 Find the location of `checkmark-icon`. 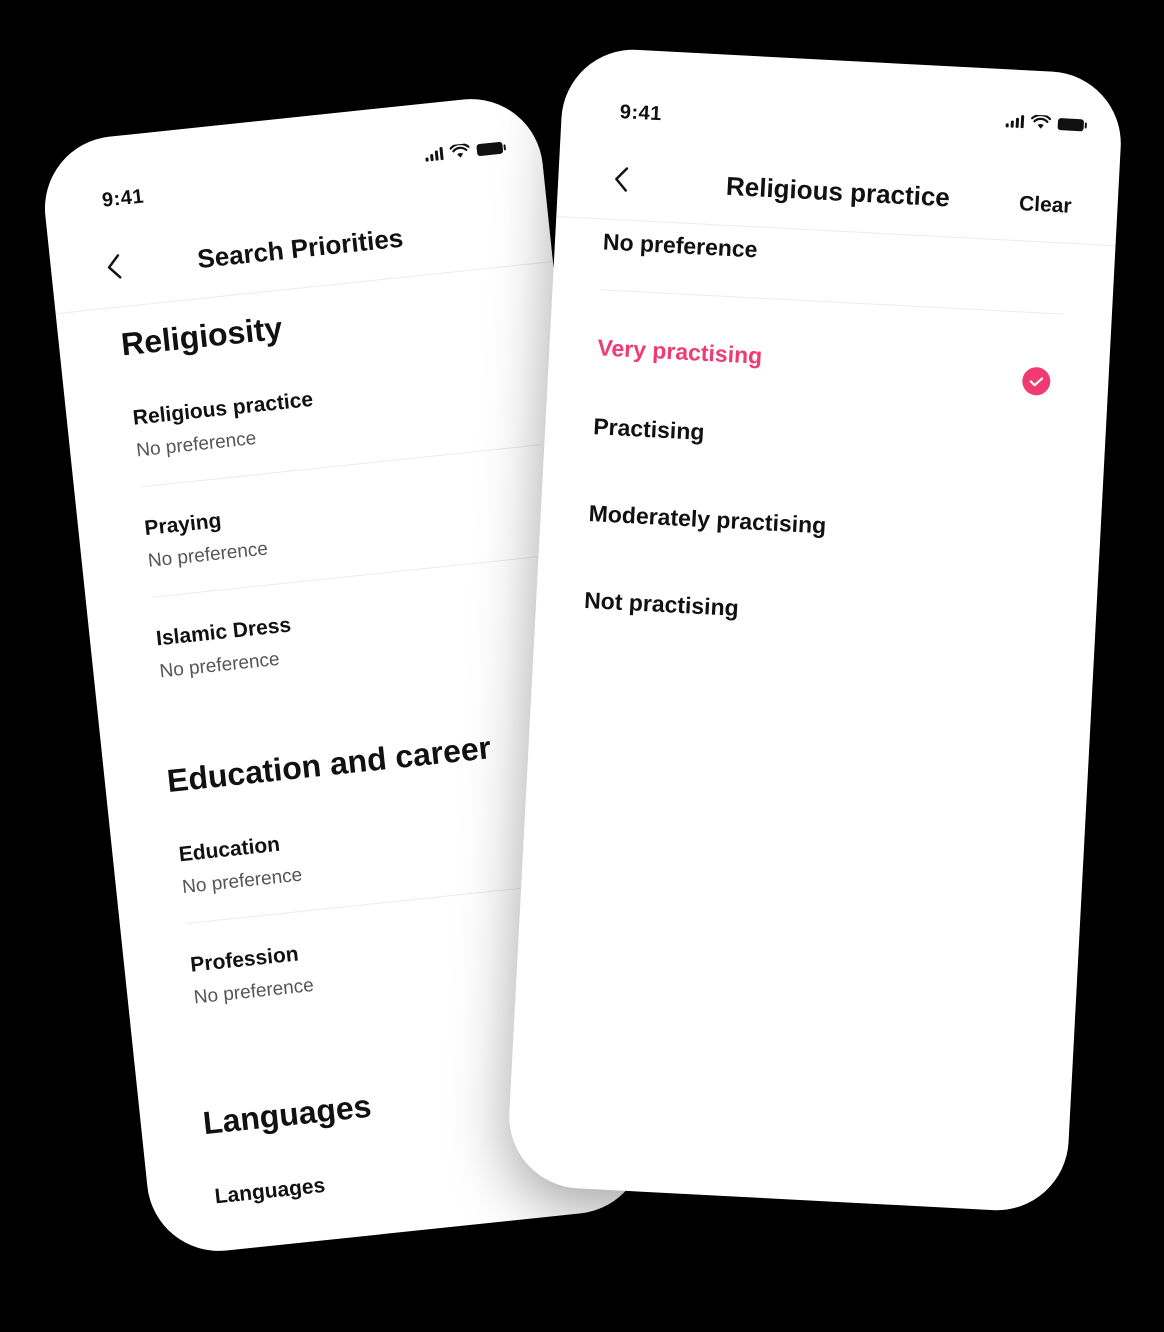

checkmark-icon is located at coordinates (1036, 381).